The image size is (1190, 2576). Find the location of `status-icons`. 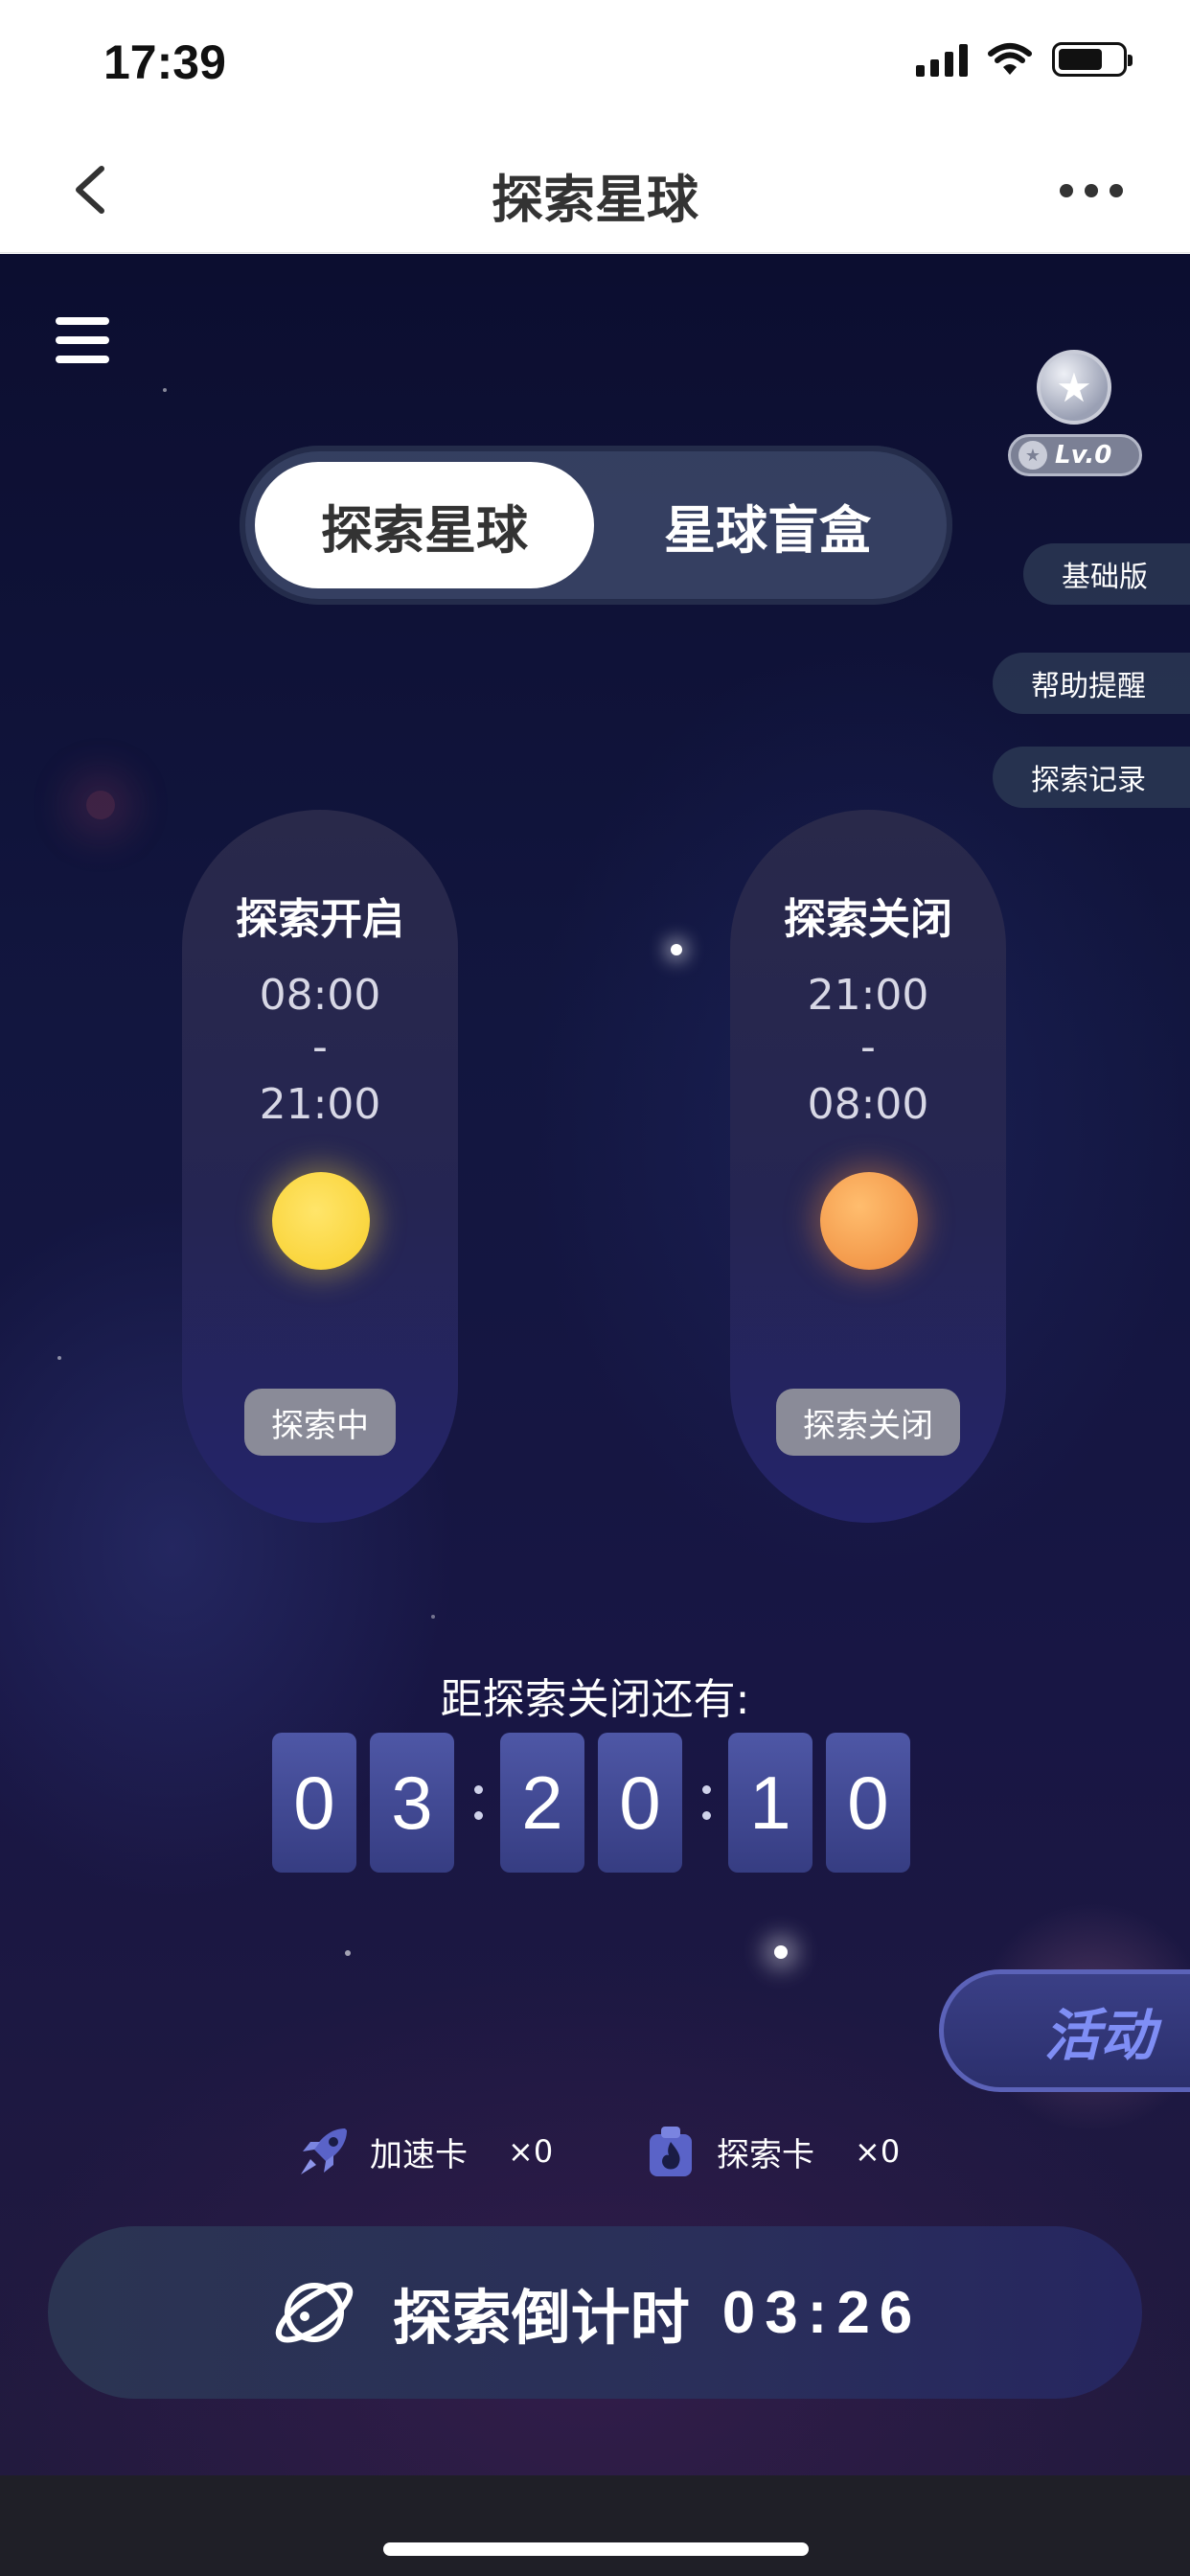

status-icons is located at coordinates (1025, 59).